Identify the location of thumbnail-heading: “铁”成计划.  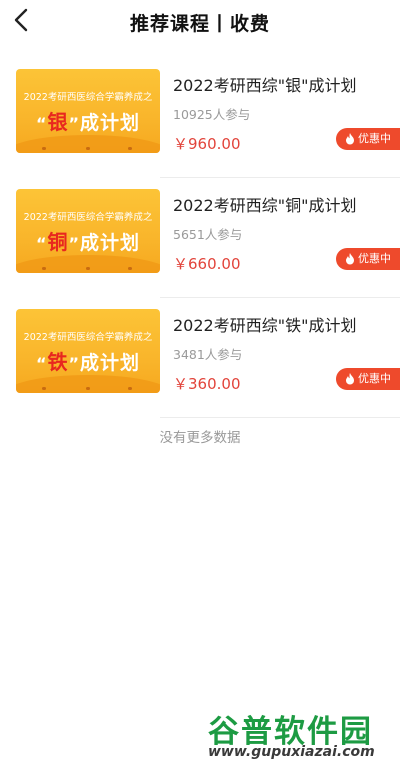
(88, 362).